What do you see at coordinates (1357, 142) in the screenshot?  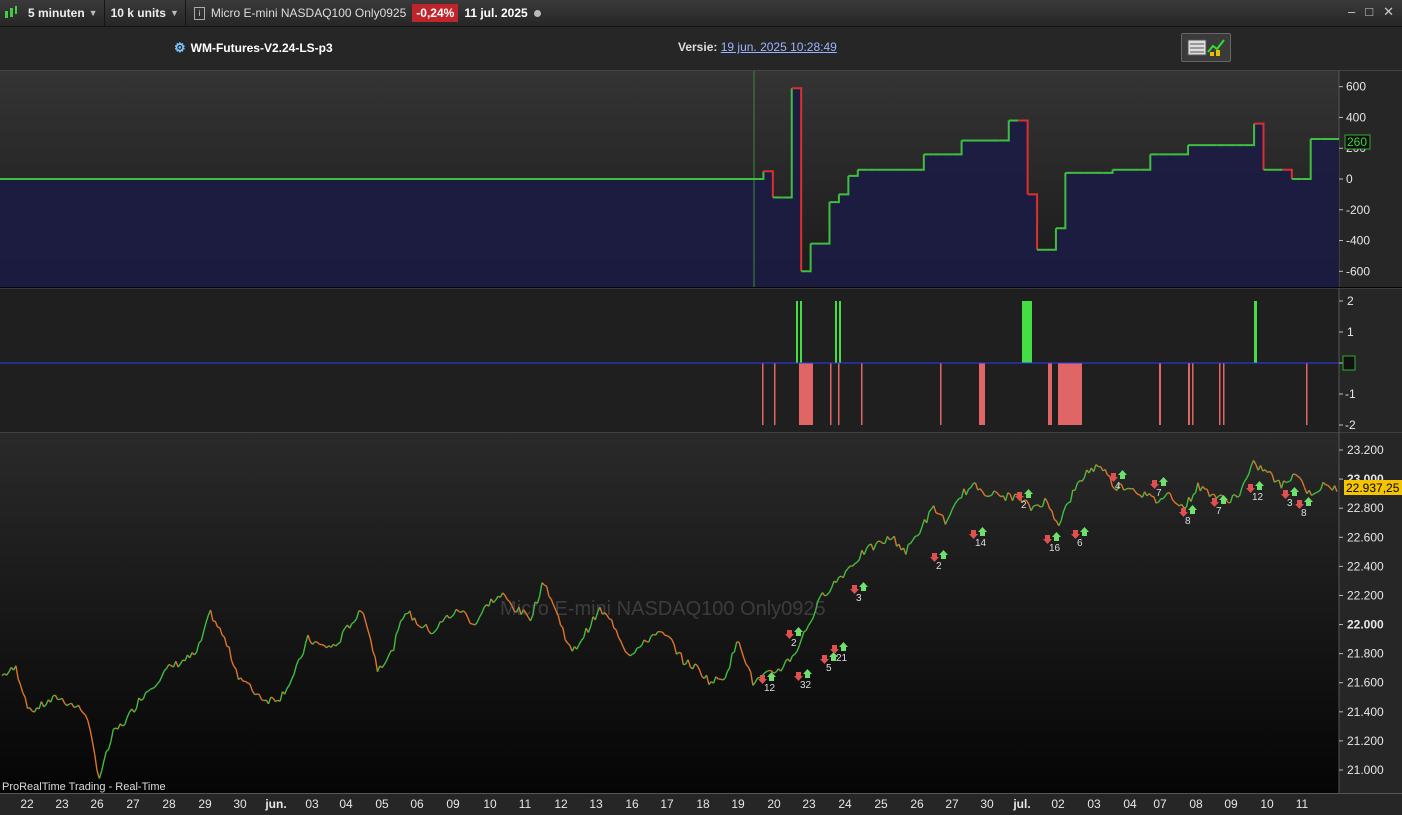 I see `equity-last-value: 260` at bounding box center [1357, 142].